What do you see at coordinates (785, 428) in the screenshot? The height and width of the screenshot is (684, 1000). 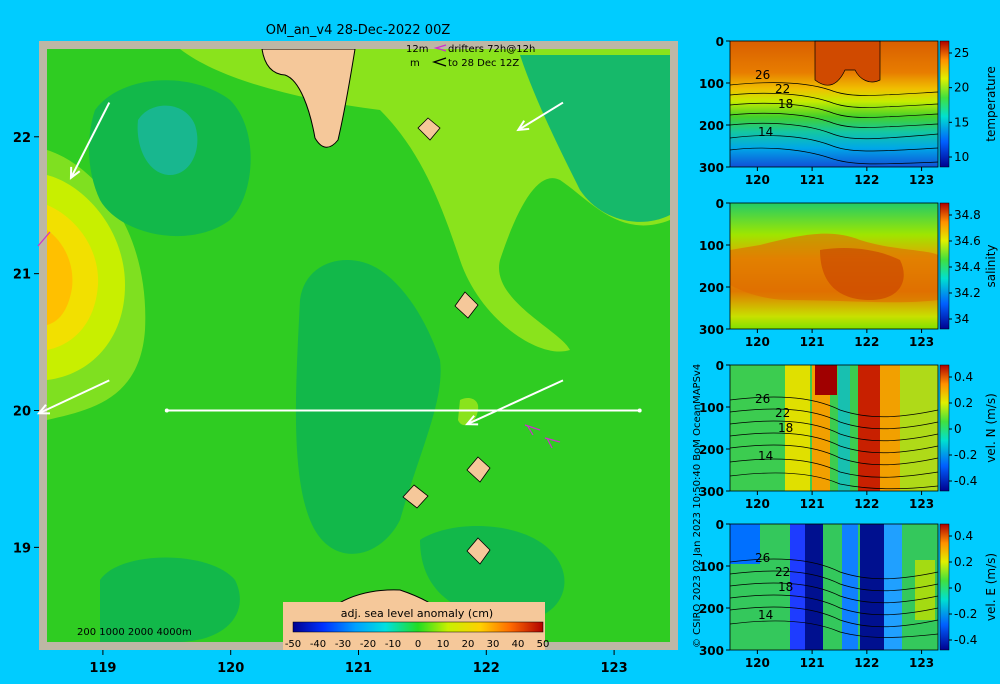 I see `vel-n-contour-label-2: 18` at bounding box center [785, 428].